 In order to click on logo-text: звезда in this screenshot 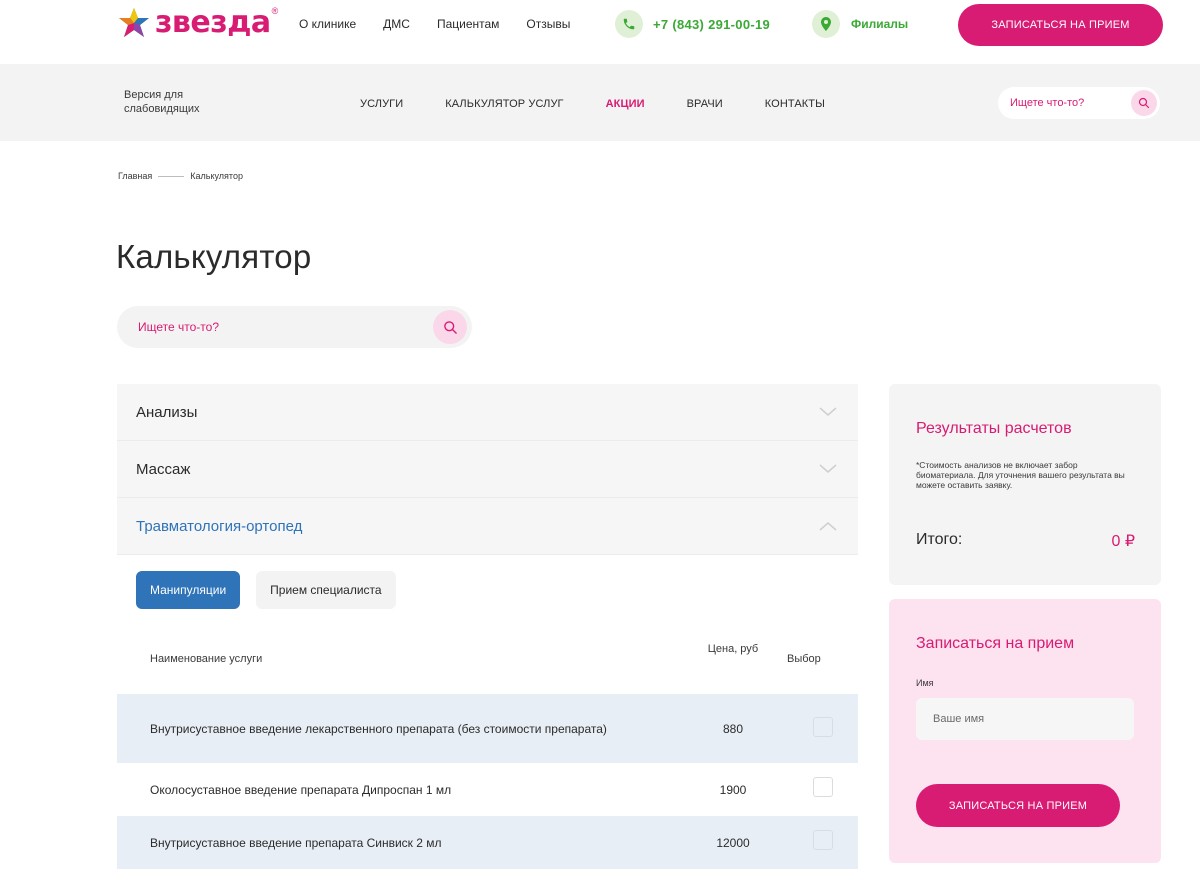, I will do `click(213, 22)`.